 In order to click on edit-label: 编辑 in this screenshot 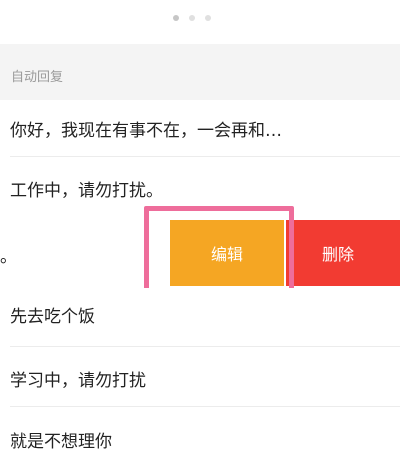, I will do `click(226, 254)`.